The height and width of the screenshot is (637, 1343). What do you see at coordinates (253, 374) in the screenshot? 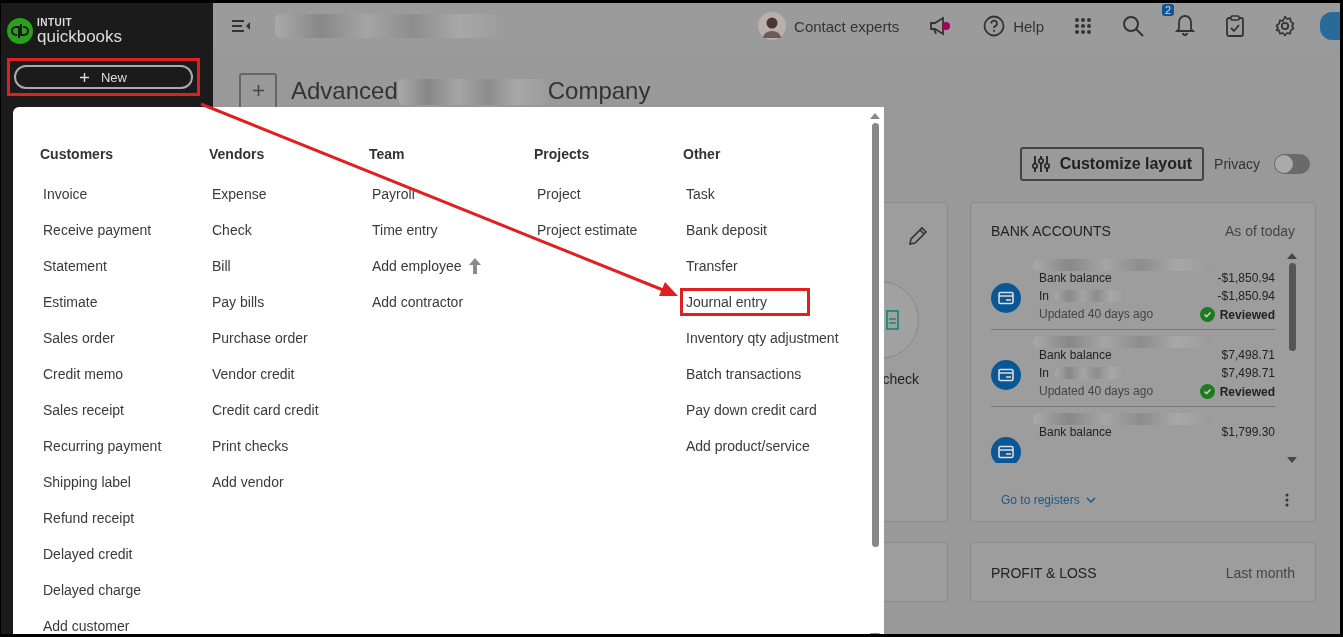
I see `menu-item: Vendor credit` at bounding box center [253, 374].